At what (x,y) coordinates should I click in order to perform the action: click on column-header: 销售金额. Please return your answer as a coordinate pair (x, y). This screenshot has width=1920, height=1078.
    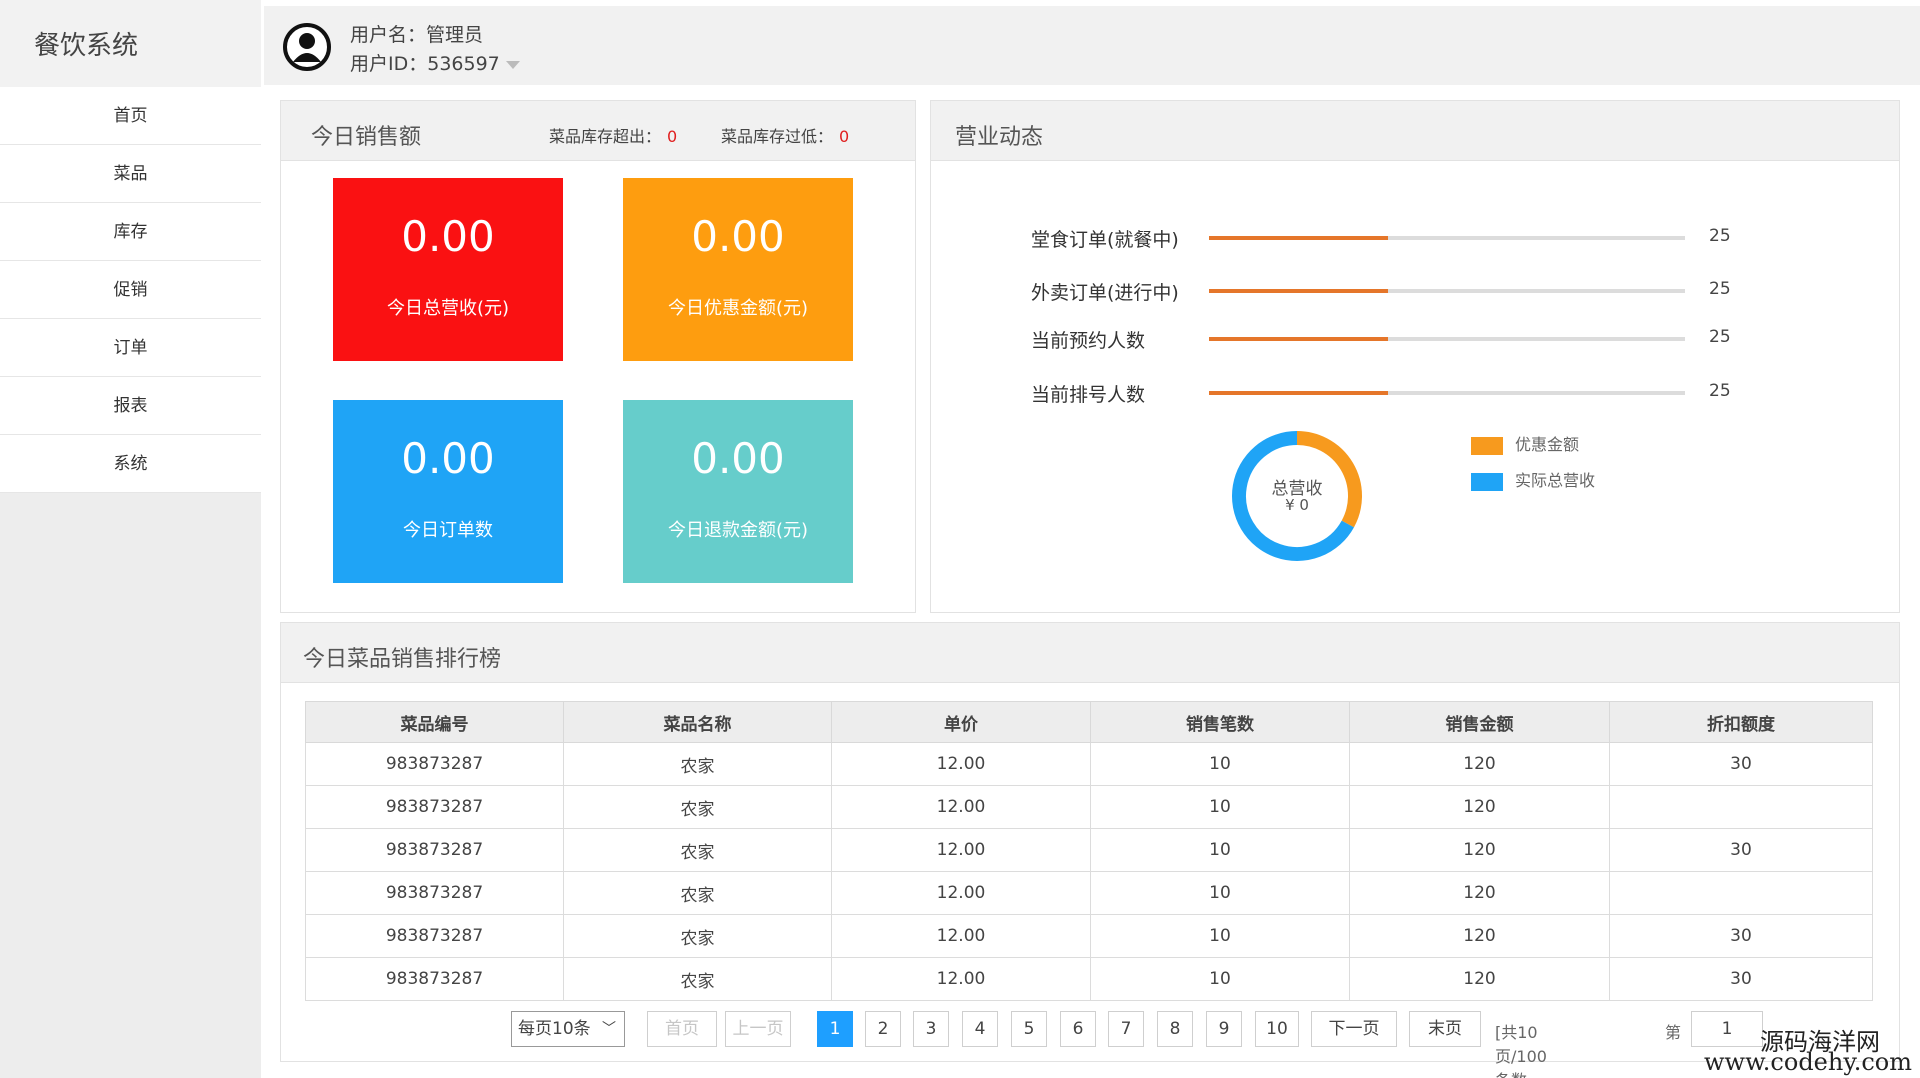
    Looking at the image, I should click on (1479, 722).